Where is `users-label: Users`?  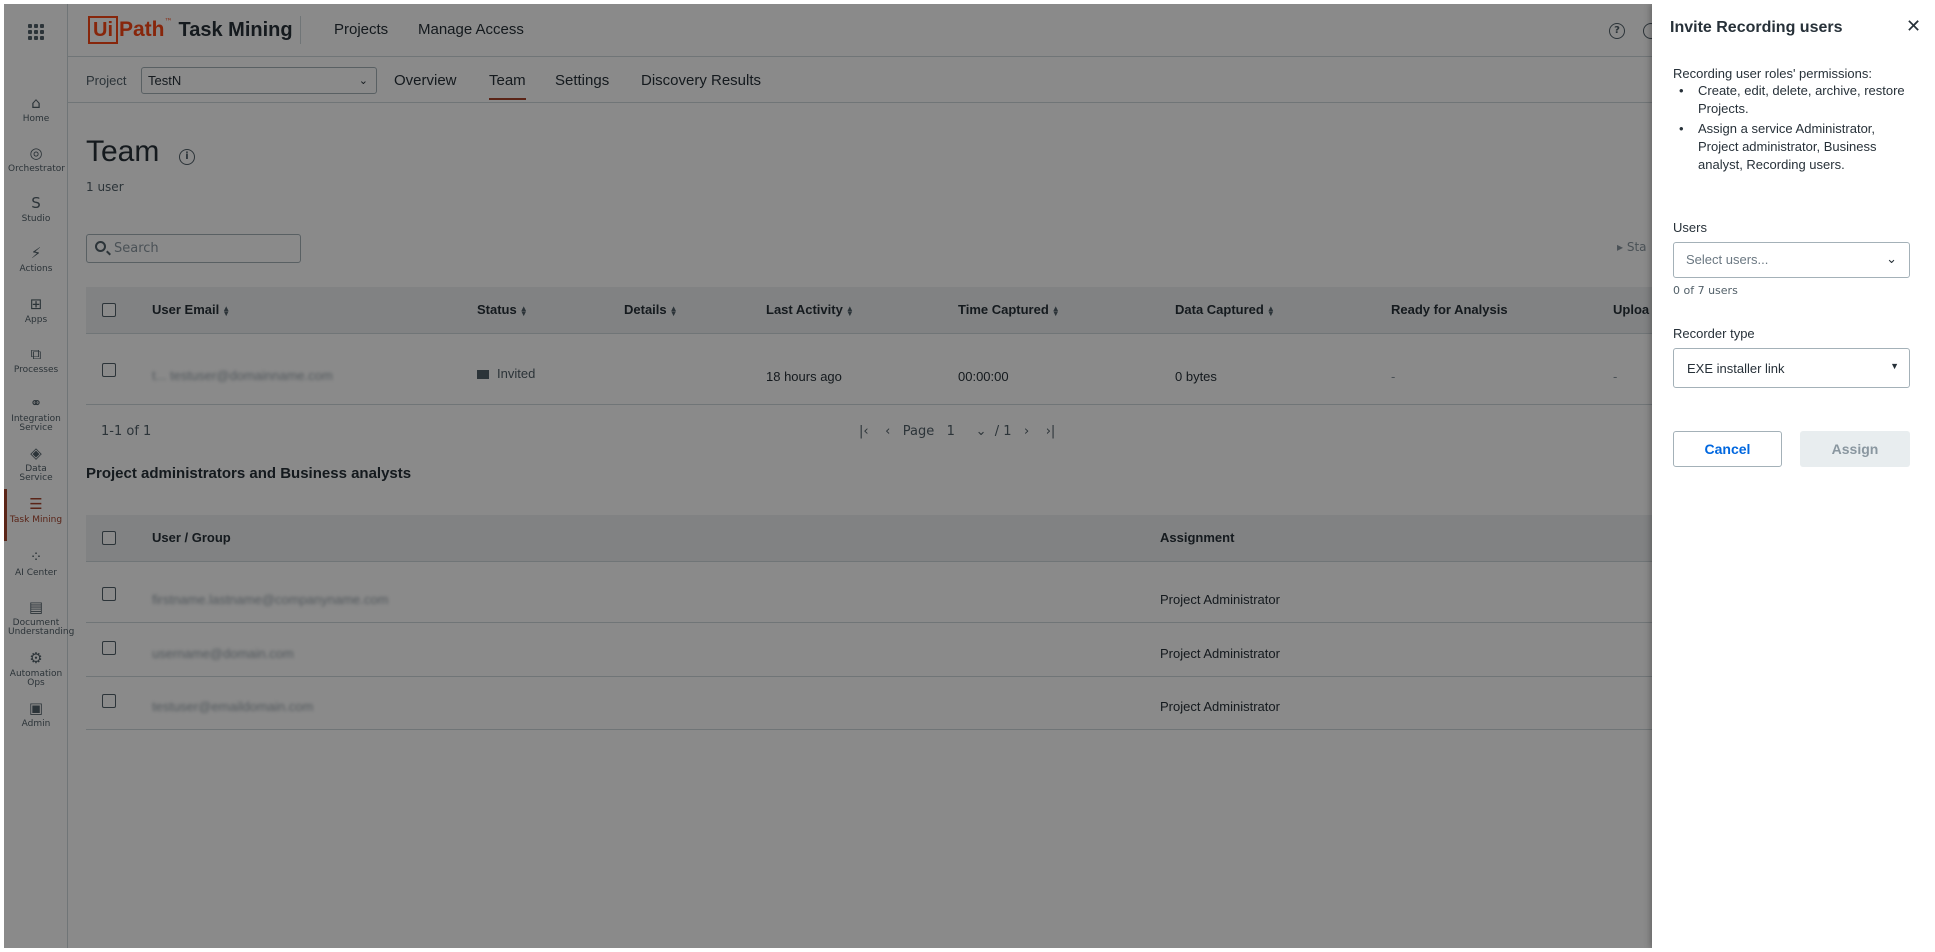
users-label: Users is located at coordinates (1690, 227).